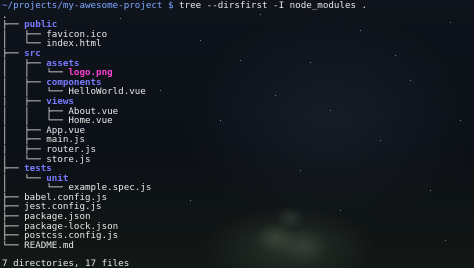  I want to click on tree-line: │ ├── router.js, so click(238, 150).